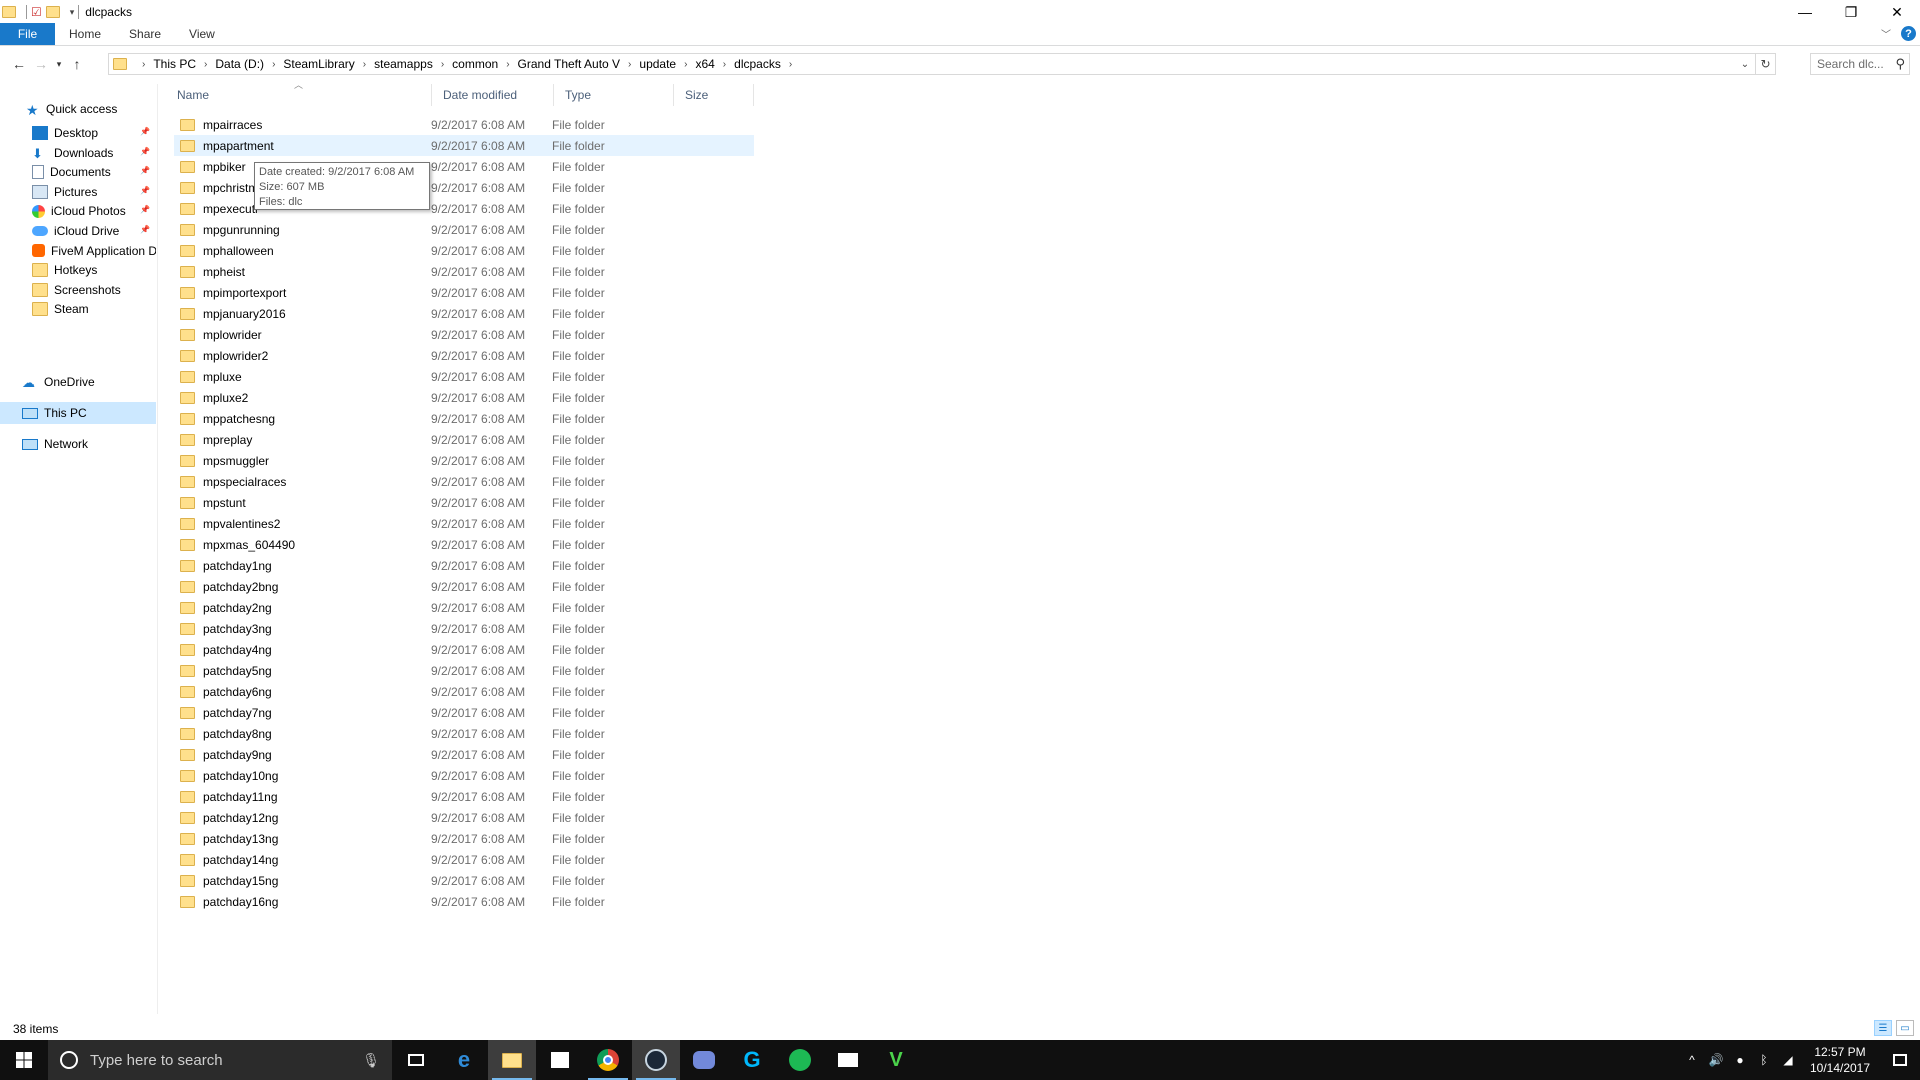  I want to click on file-row: patchday2bng 9/2/2017 6:08 AM File folder, so click(464, 586).